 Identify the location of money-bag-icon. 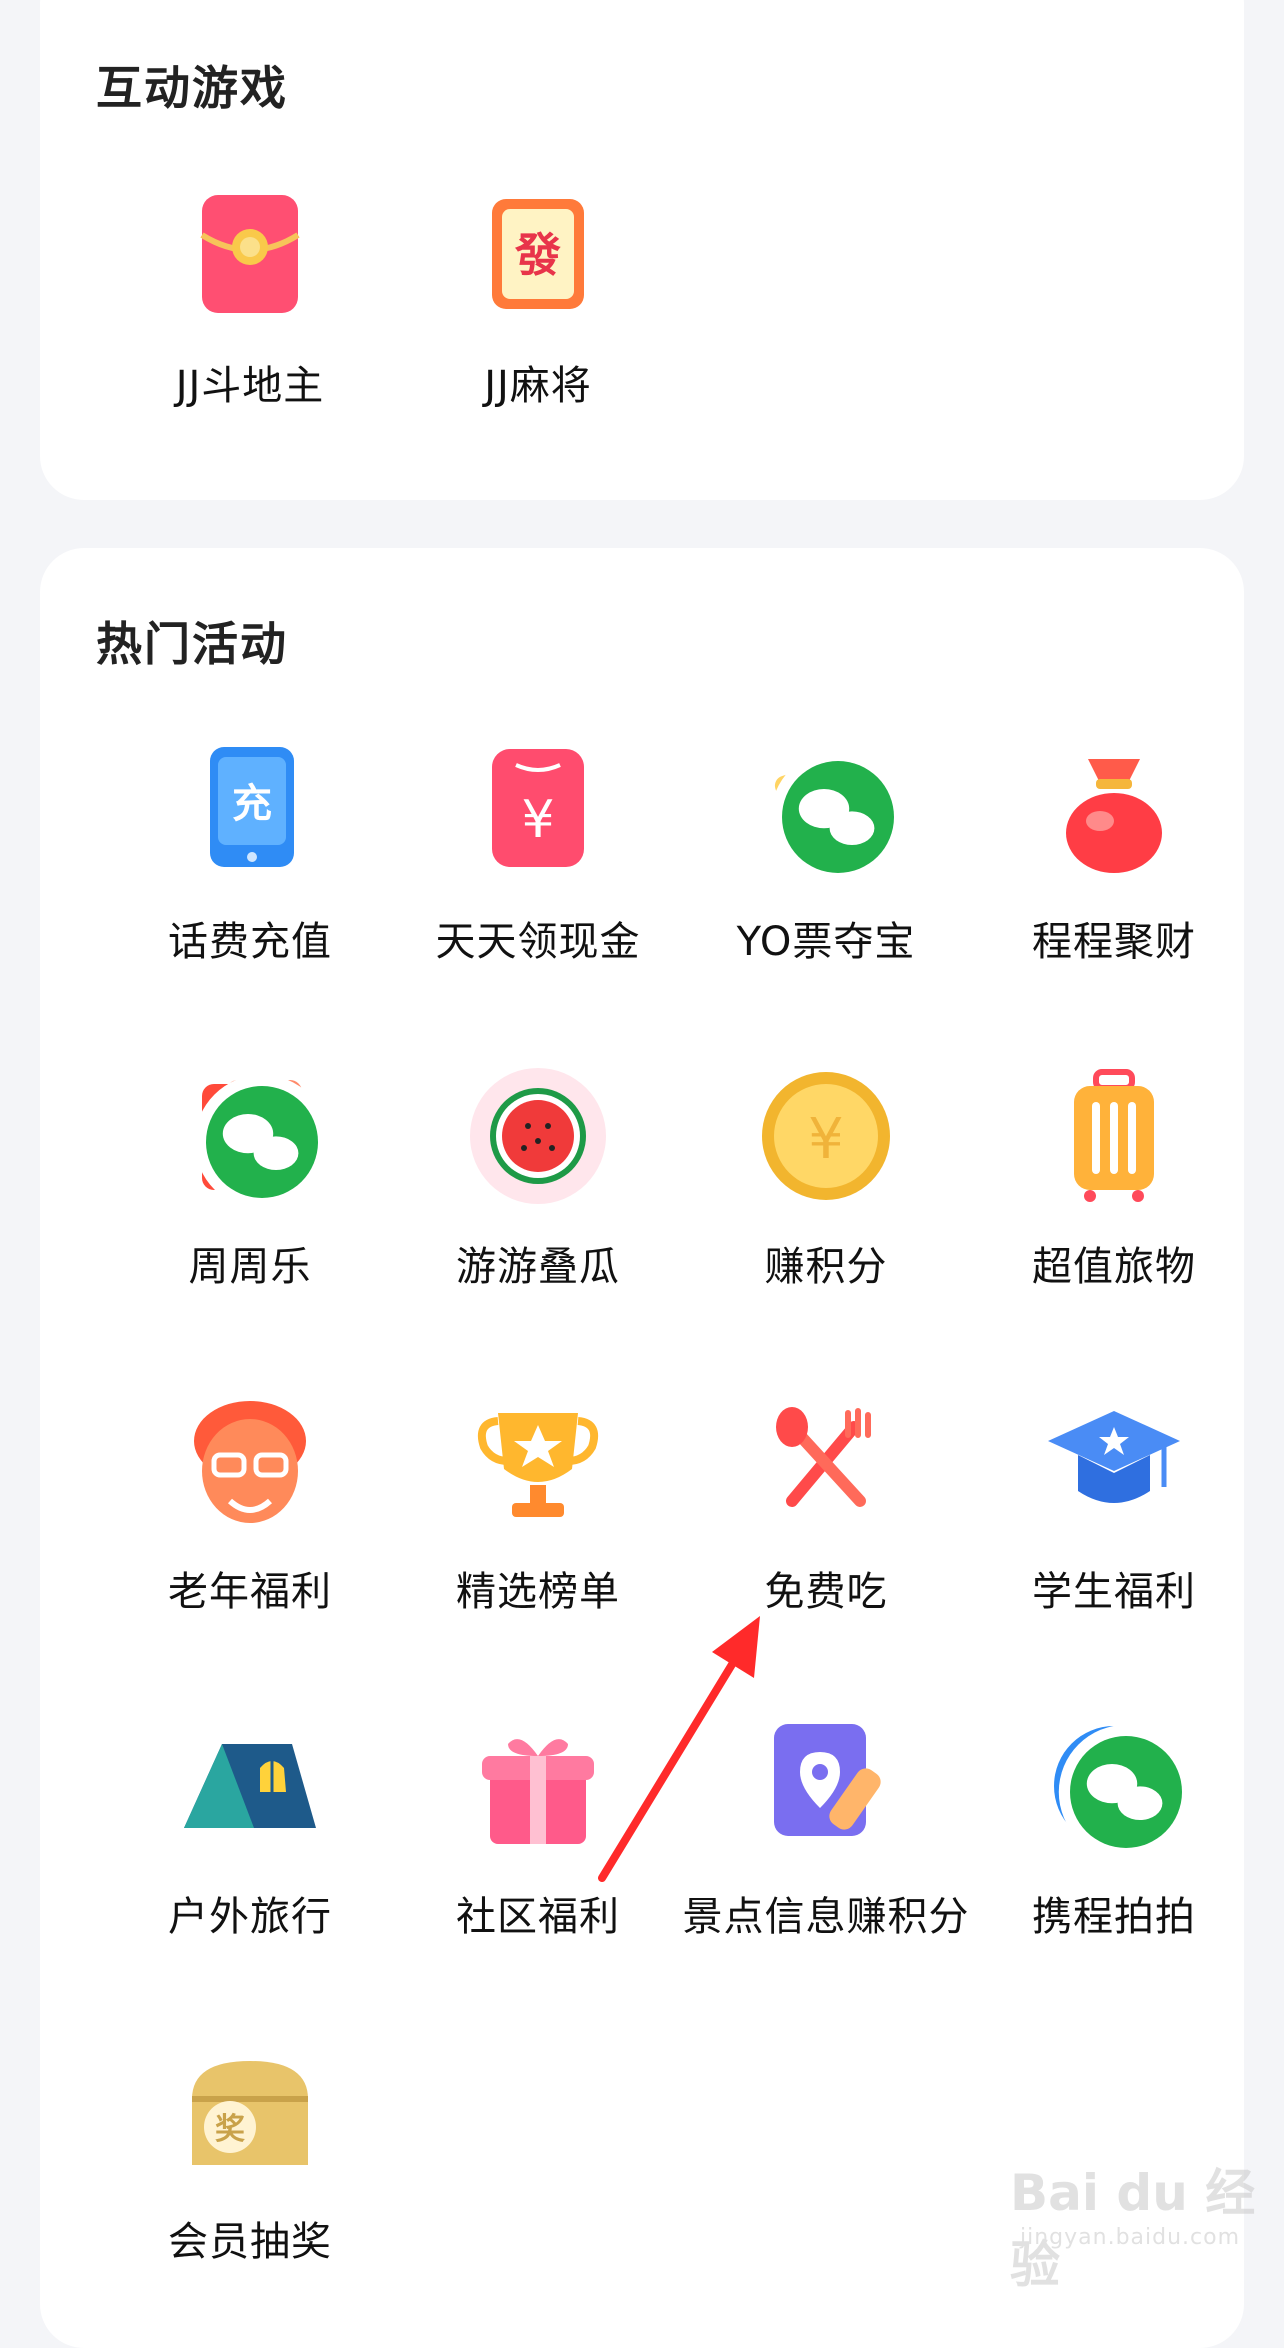
(1114, 811).